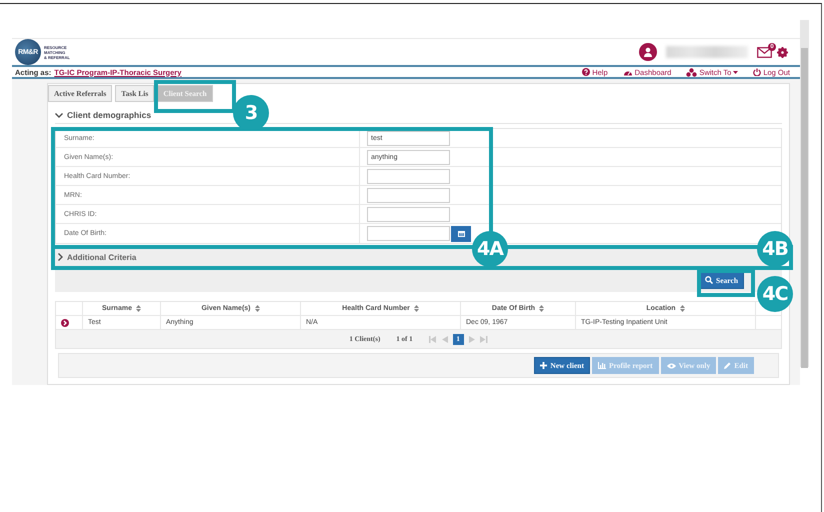 The height and width of the screenshot is (512, 824). What do you see at coordinates (709, 280) in the screenshot?
I see `search-icon` at bounding box center [709, 280].